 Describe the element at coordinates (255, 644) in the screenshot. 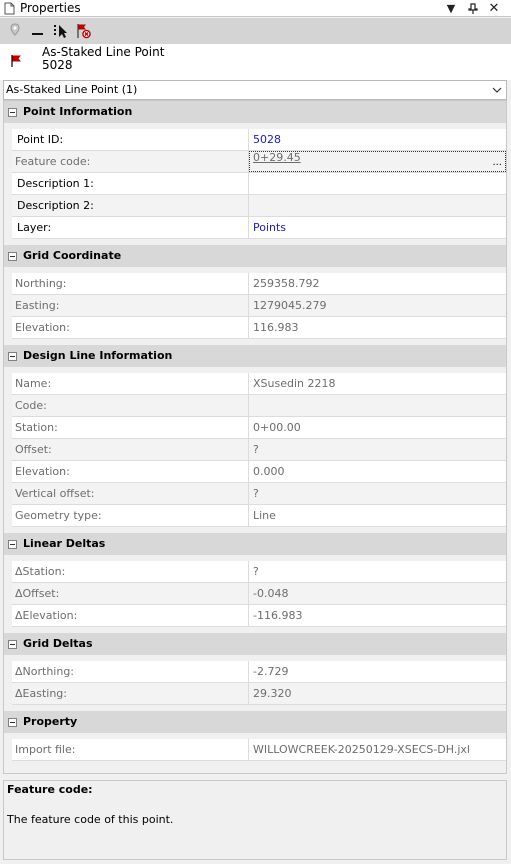

I see `section-header: Grid Deltas` at that location.